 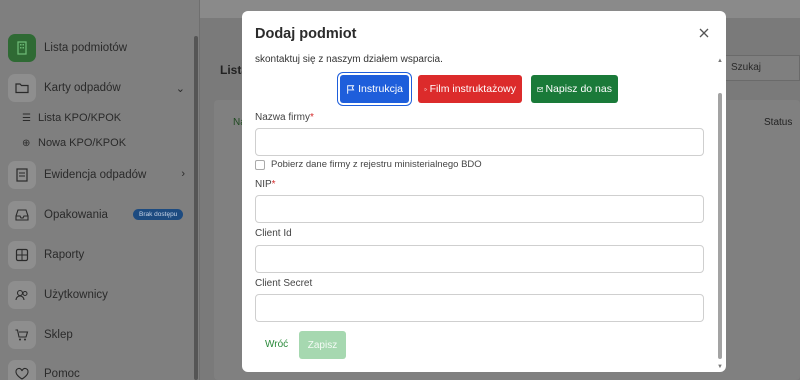 What do you see at coordinates (26, 118) in the screenshot?
I see `list-icon: ☰` at bounding box center [26, 118].